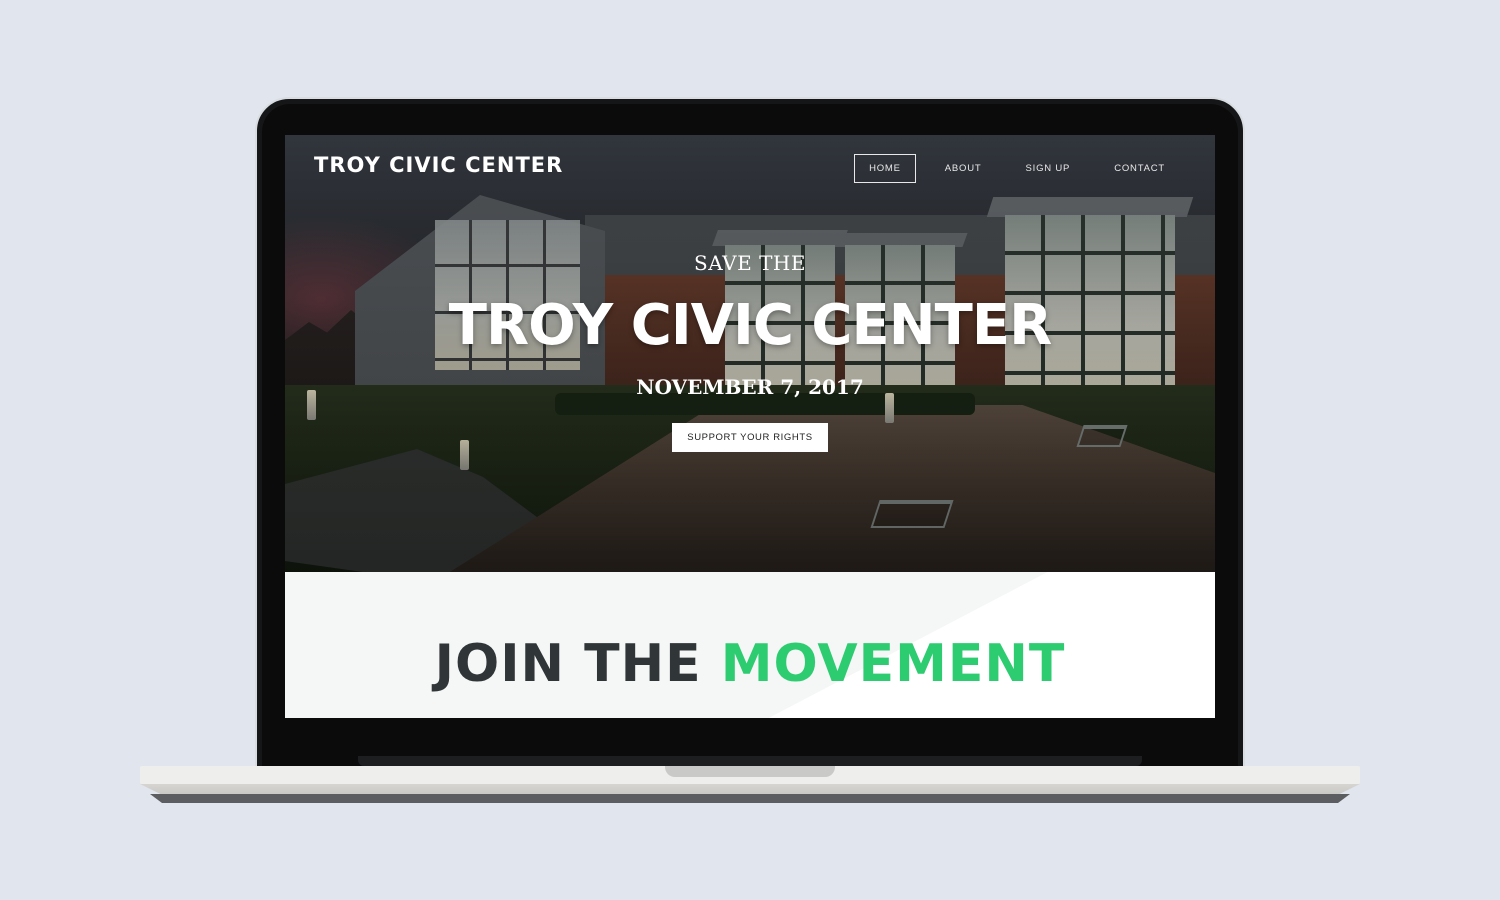 This screenshot has height=900, width=1500. What do you see at coordinates (750, 798) in the screenshot?
I see `laptop-base-shadow` at bounding box center [750, 798].